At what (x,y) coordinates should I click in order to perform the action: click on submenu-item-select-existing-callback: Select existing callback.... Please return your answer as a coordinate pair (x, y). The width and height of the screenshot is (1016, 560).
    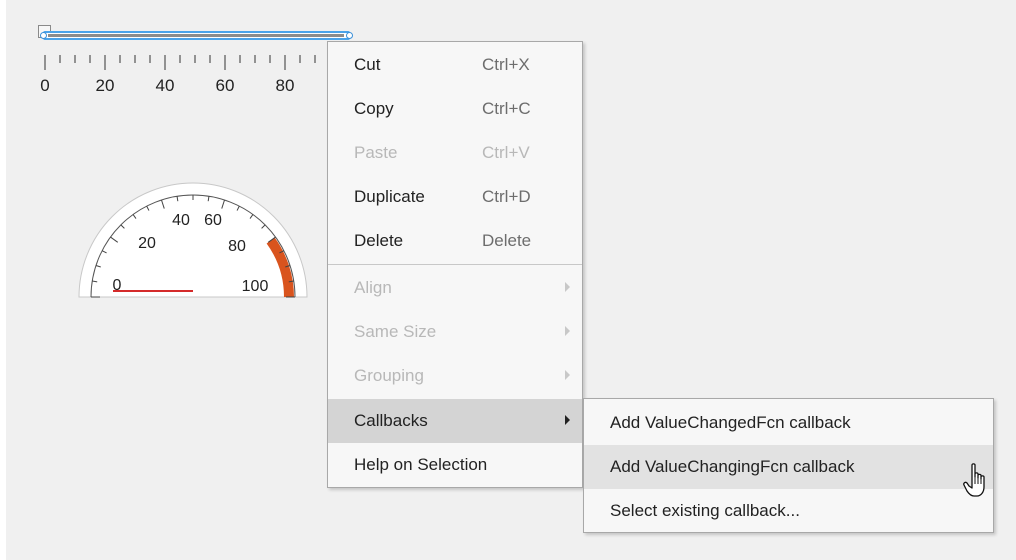
    Looking at the image, I should click on (788, 511).